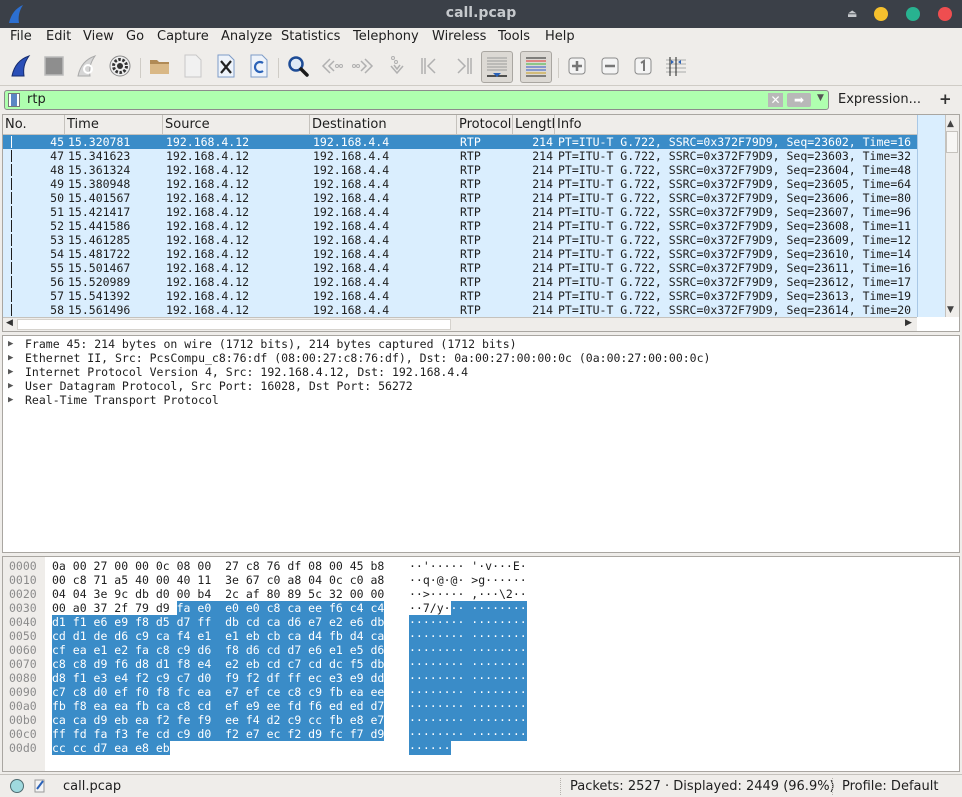 The width and height of the screenshot is (962, 797). I want to click on scroll-up-arrow-icon: ▲, so click(950, 124).